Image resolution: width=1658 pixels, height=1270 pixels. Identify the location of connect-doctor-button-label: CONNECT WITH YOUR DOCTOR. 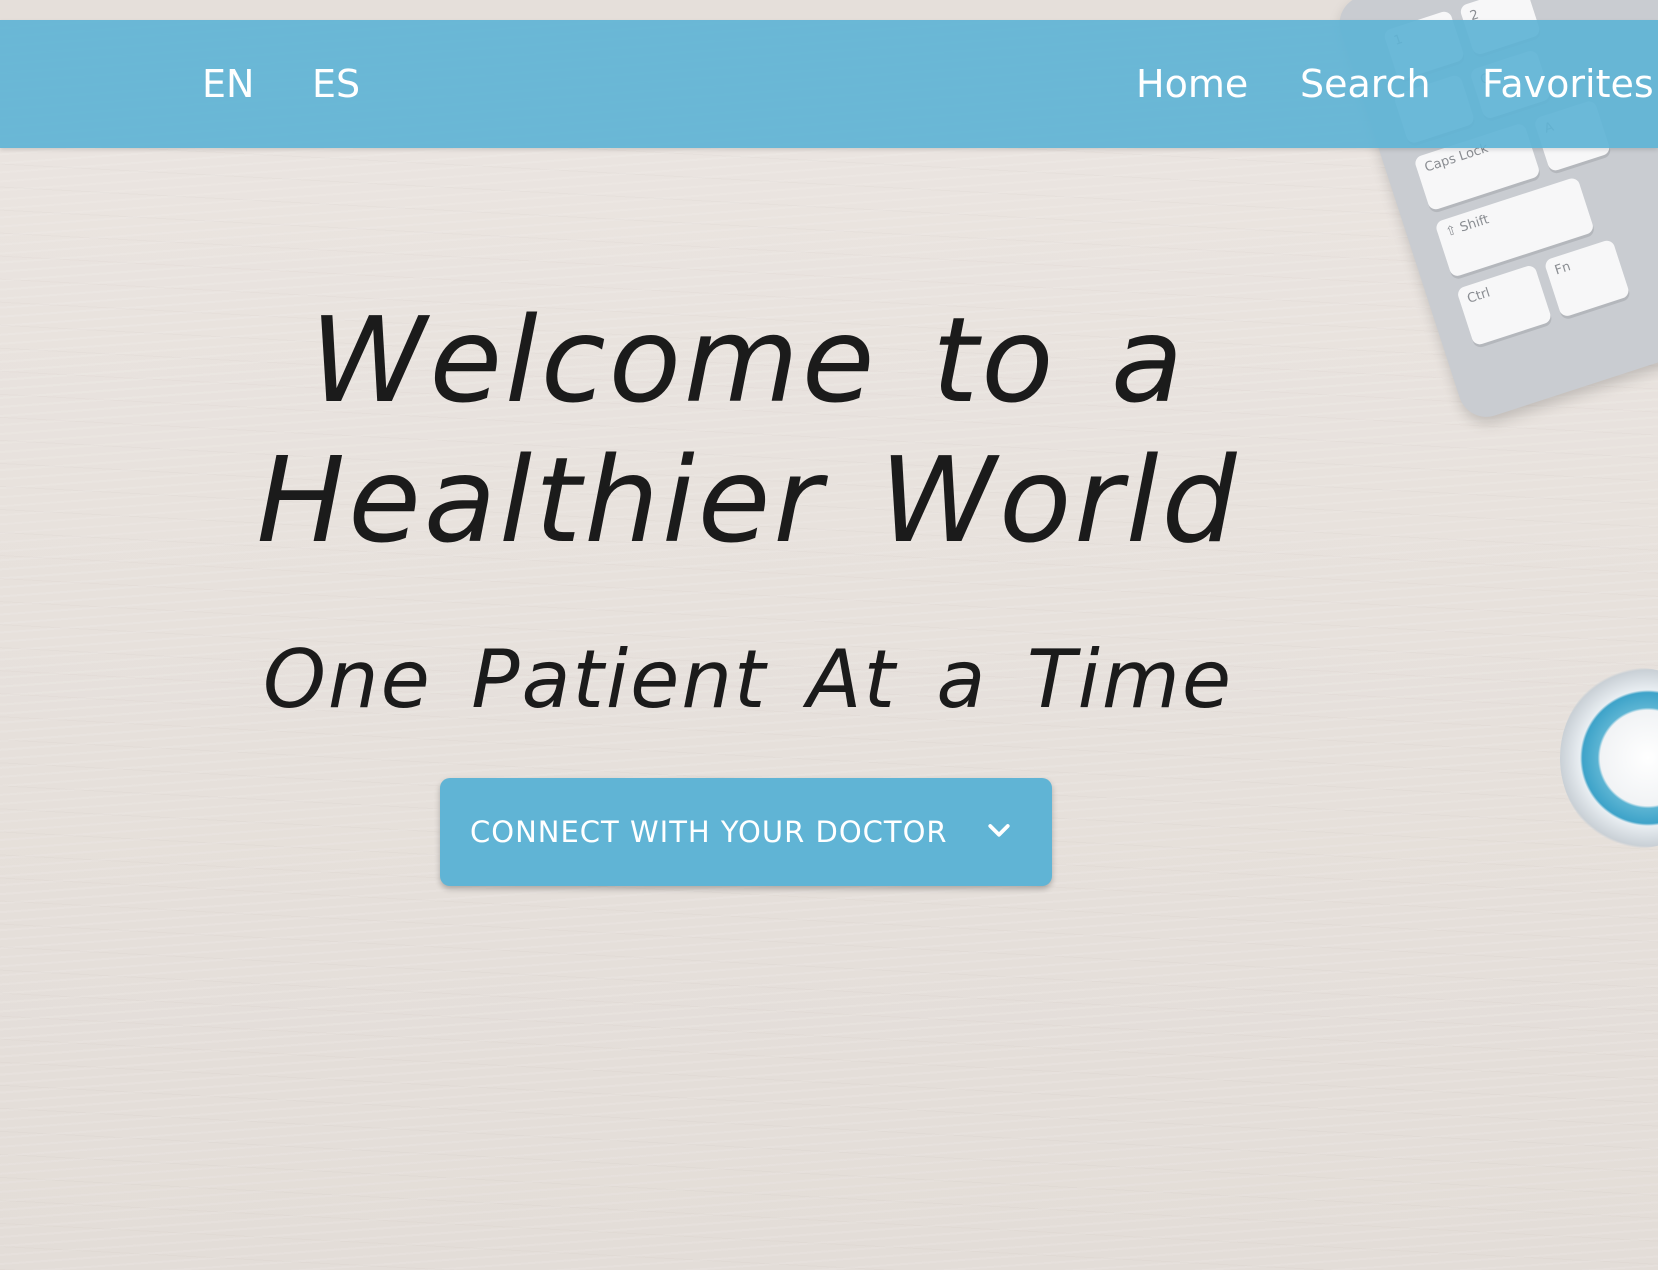
(709, 832).